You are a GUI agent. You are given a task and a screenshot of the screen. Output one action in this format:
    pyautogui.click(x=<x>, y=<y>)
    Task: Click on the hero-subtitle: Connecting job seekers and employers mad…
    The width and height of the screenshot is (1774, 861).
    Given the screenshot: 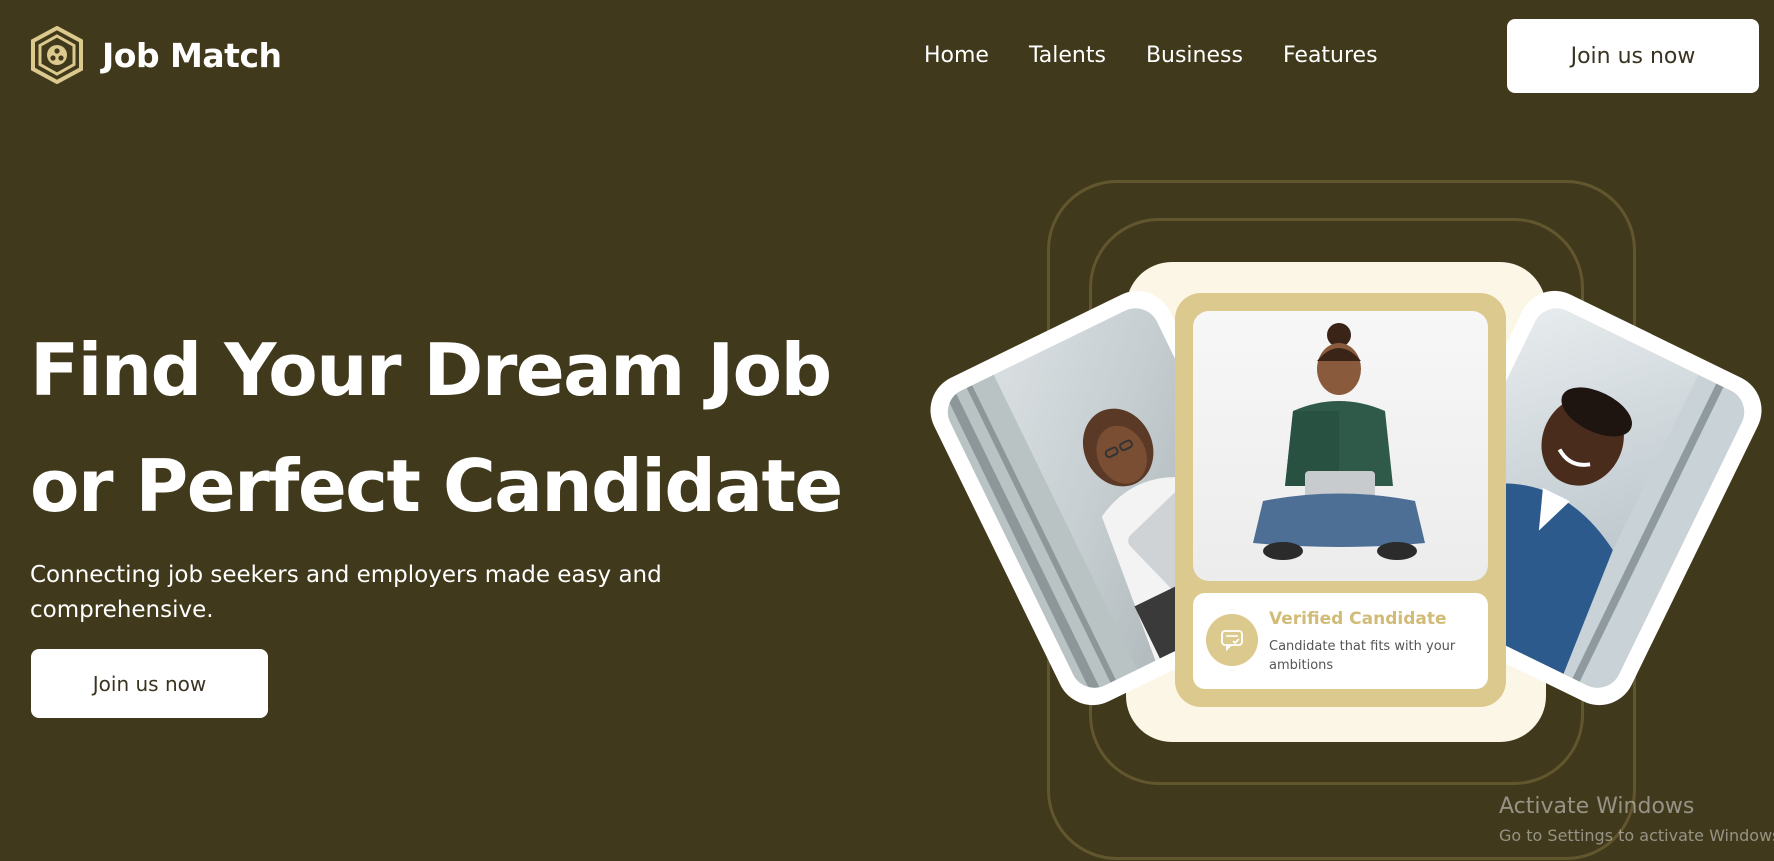 What is the action you would take?
    pyautogui.click(x=346, y=592)
    